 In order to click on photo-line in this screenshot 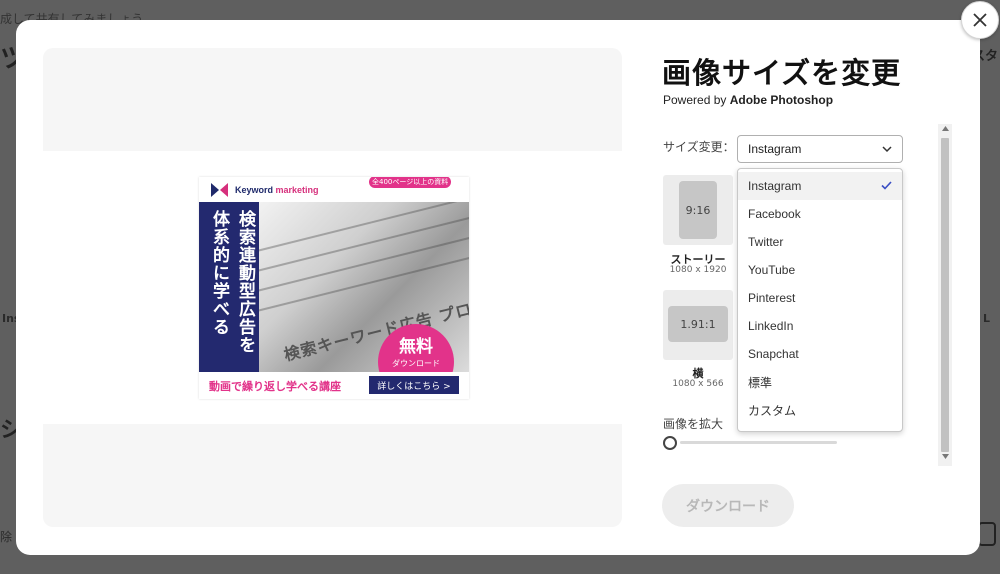, I will do `click(364, 229)`.